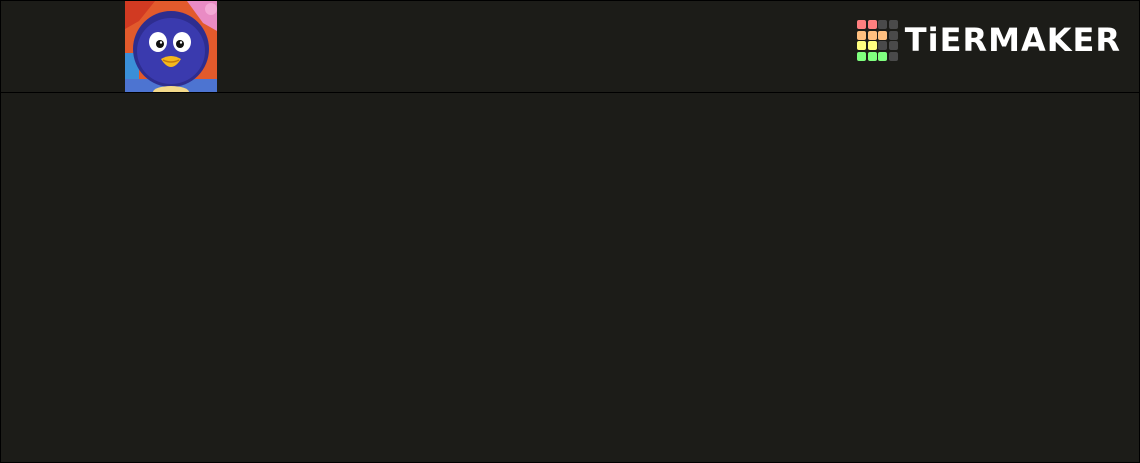  I want to click on tiermaker-wordmark: TiERMAKER, so click(1012, 40).